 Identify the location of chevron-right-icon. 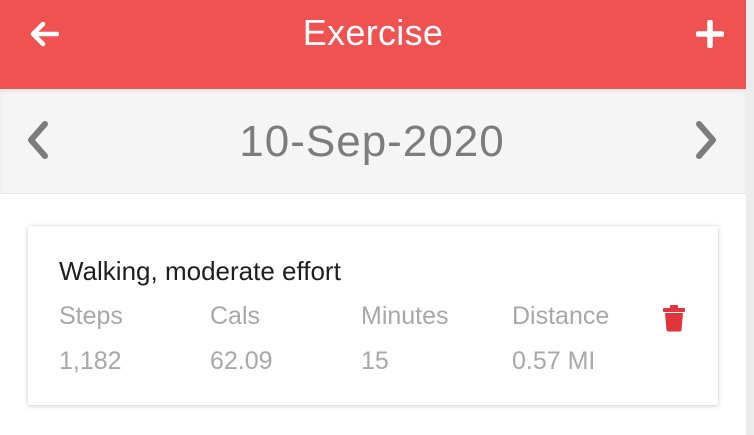
(706, 140).